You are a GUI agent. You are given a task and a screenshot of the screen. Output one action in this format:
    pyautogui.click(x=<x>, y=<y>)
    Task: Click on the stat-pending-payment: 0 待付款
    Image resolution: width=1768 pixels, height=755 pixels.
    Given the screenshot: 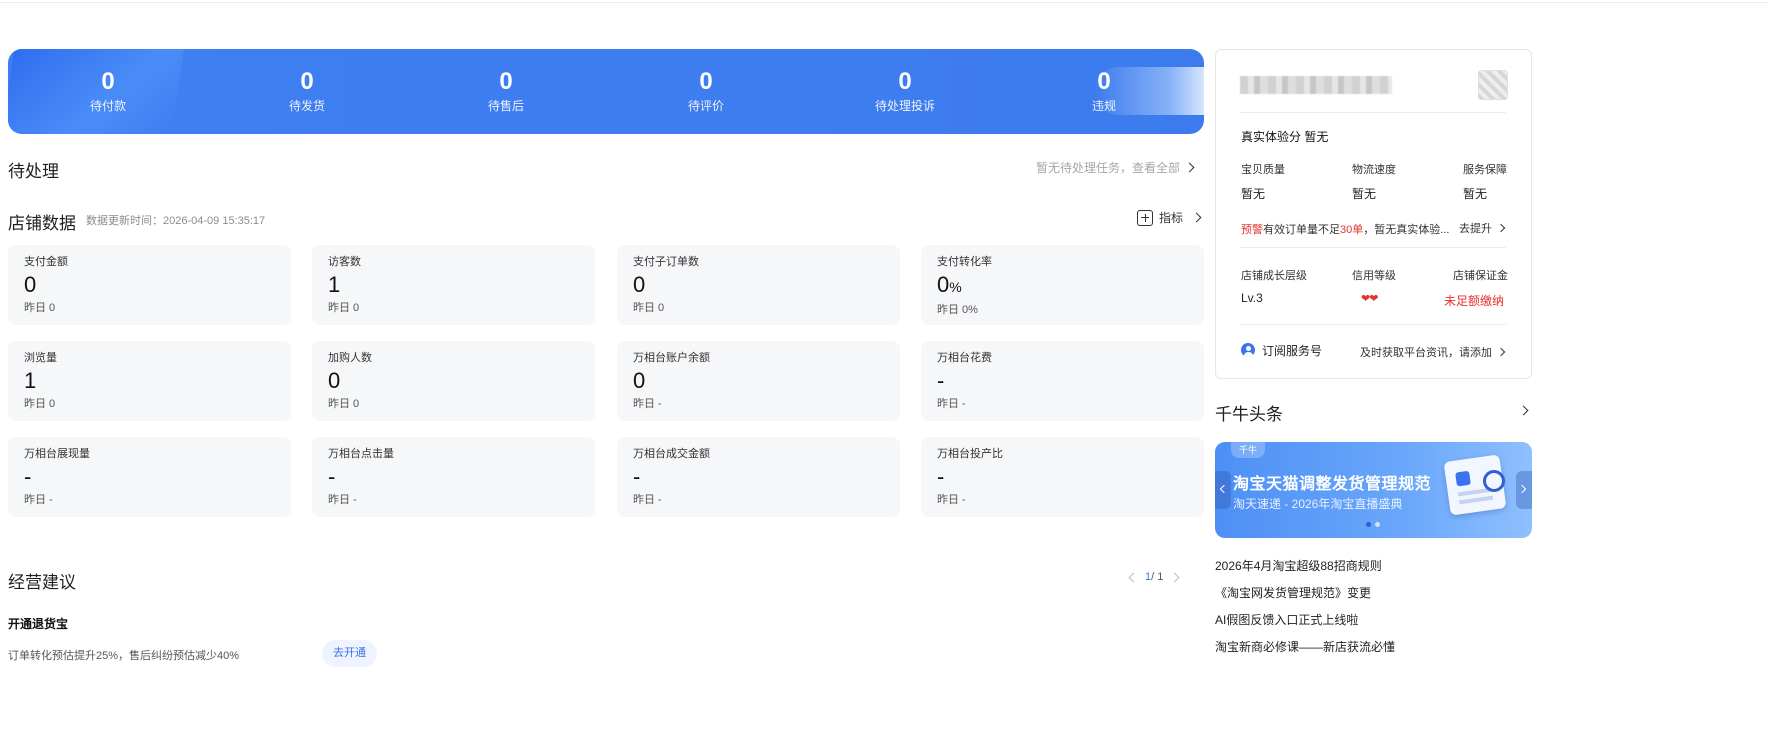 What is the action you would take?
    pyautogui.click(x=108, y=91)
    